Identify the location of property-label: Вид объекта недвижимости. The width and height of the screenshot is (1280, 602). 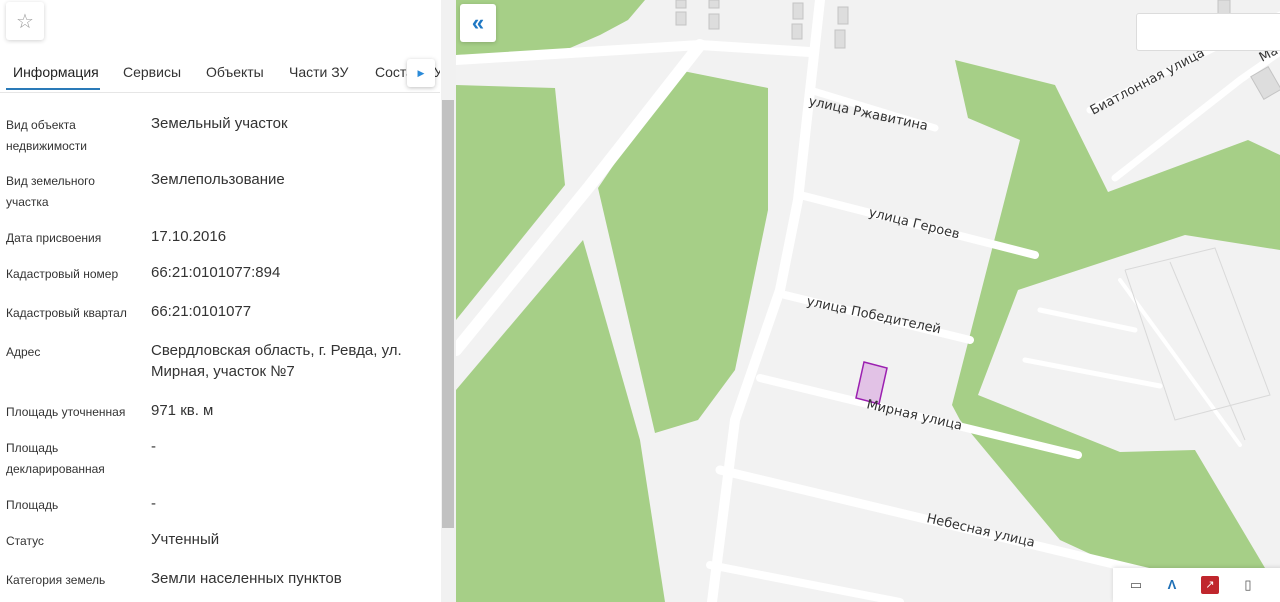
(46, 135).